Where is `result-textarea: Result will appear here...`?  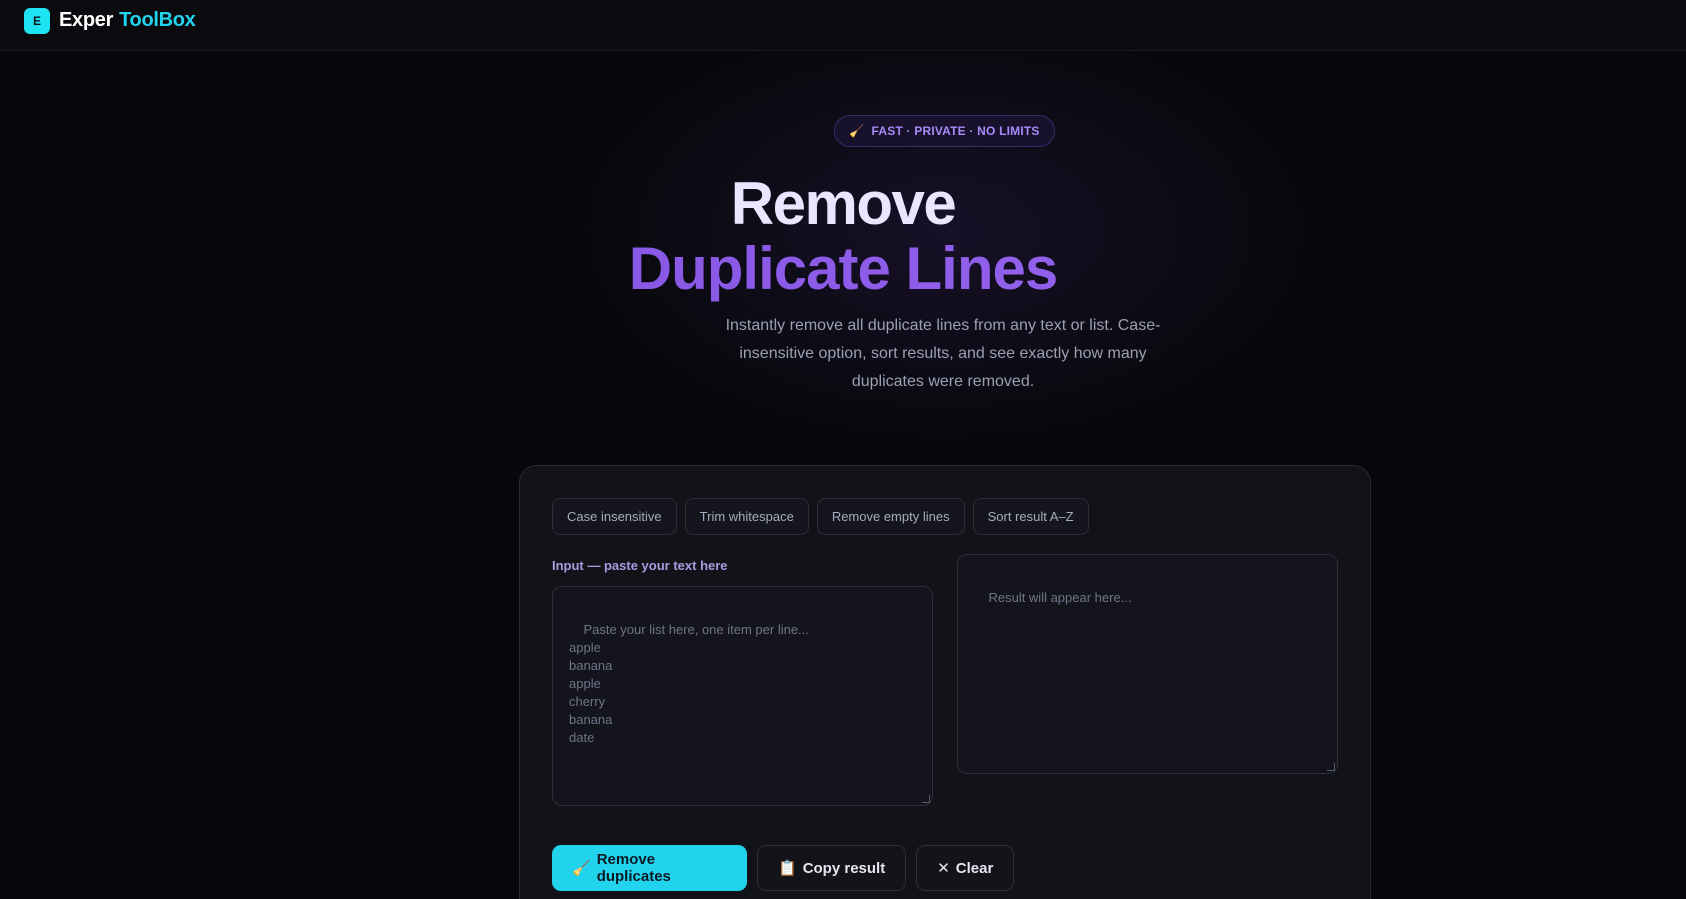 result-textarea: Result will appear here... is located at coordinates (1147, 664).